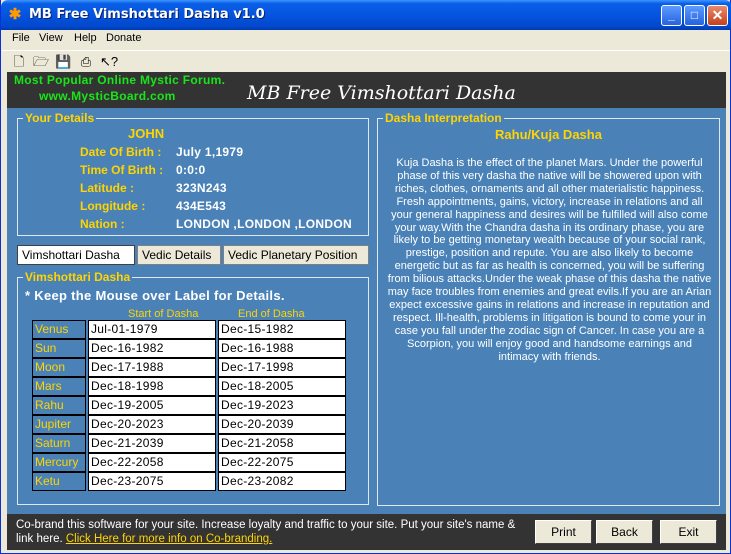  I want to click on end-date-cell: Dec-21-2058, so click(282, 443).